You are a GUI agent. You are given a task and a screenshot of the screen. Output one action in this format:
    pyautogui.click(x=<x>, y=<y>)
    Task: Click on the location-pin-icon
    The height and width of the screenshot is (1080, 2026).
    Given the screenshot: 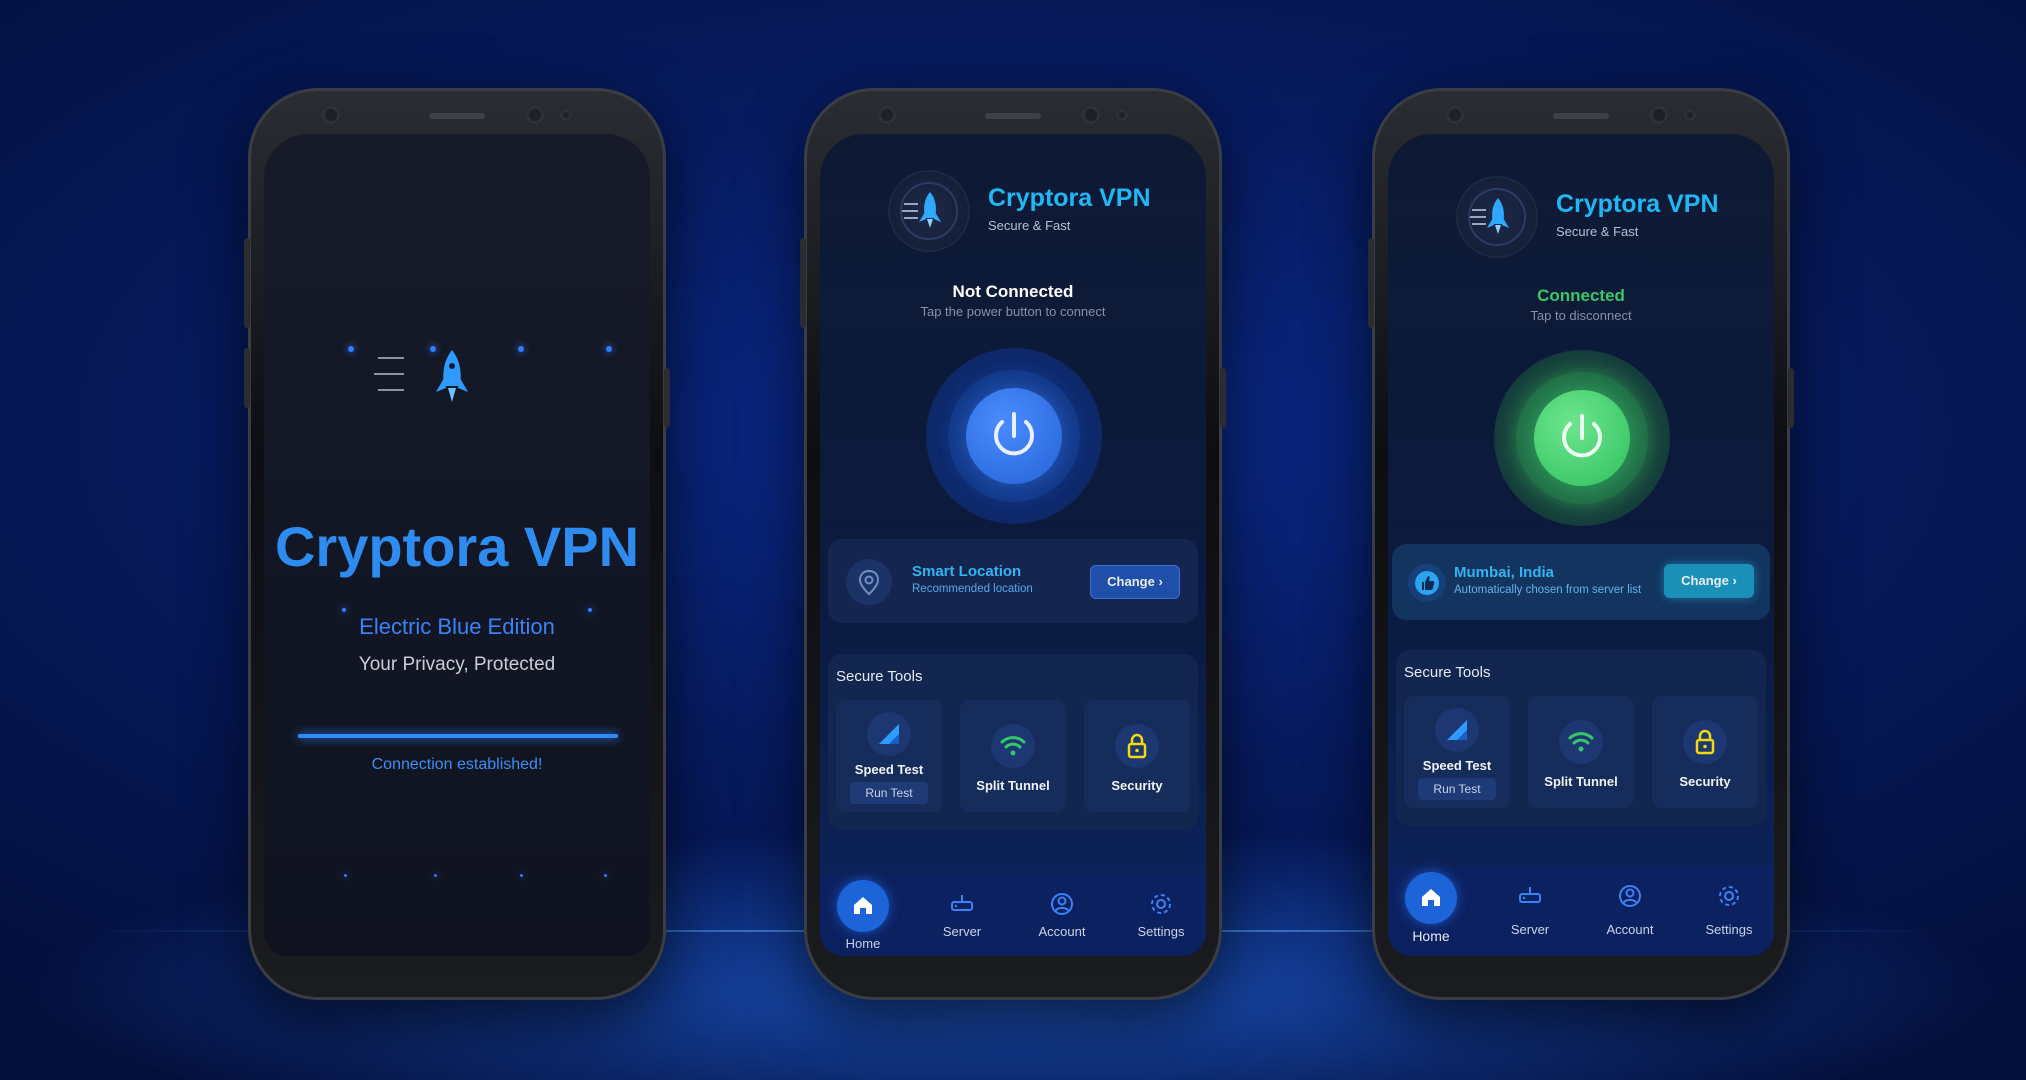 What is the action you would take?
    pyautogui.click(x=869, y=582)
    